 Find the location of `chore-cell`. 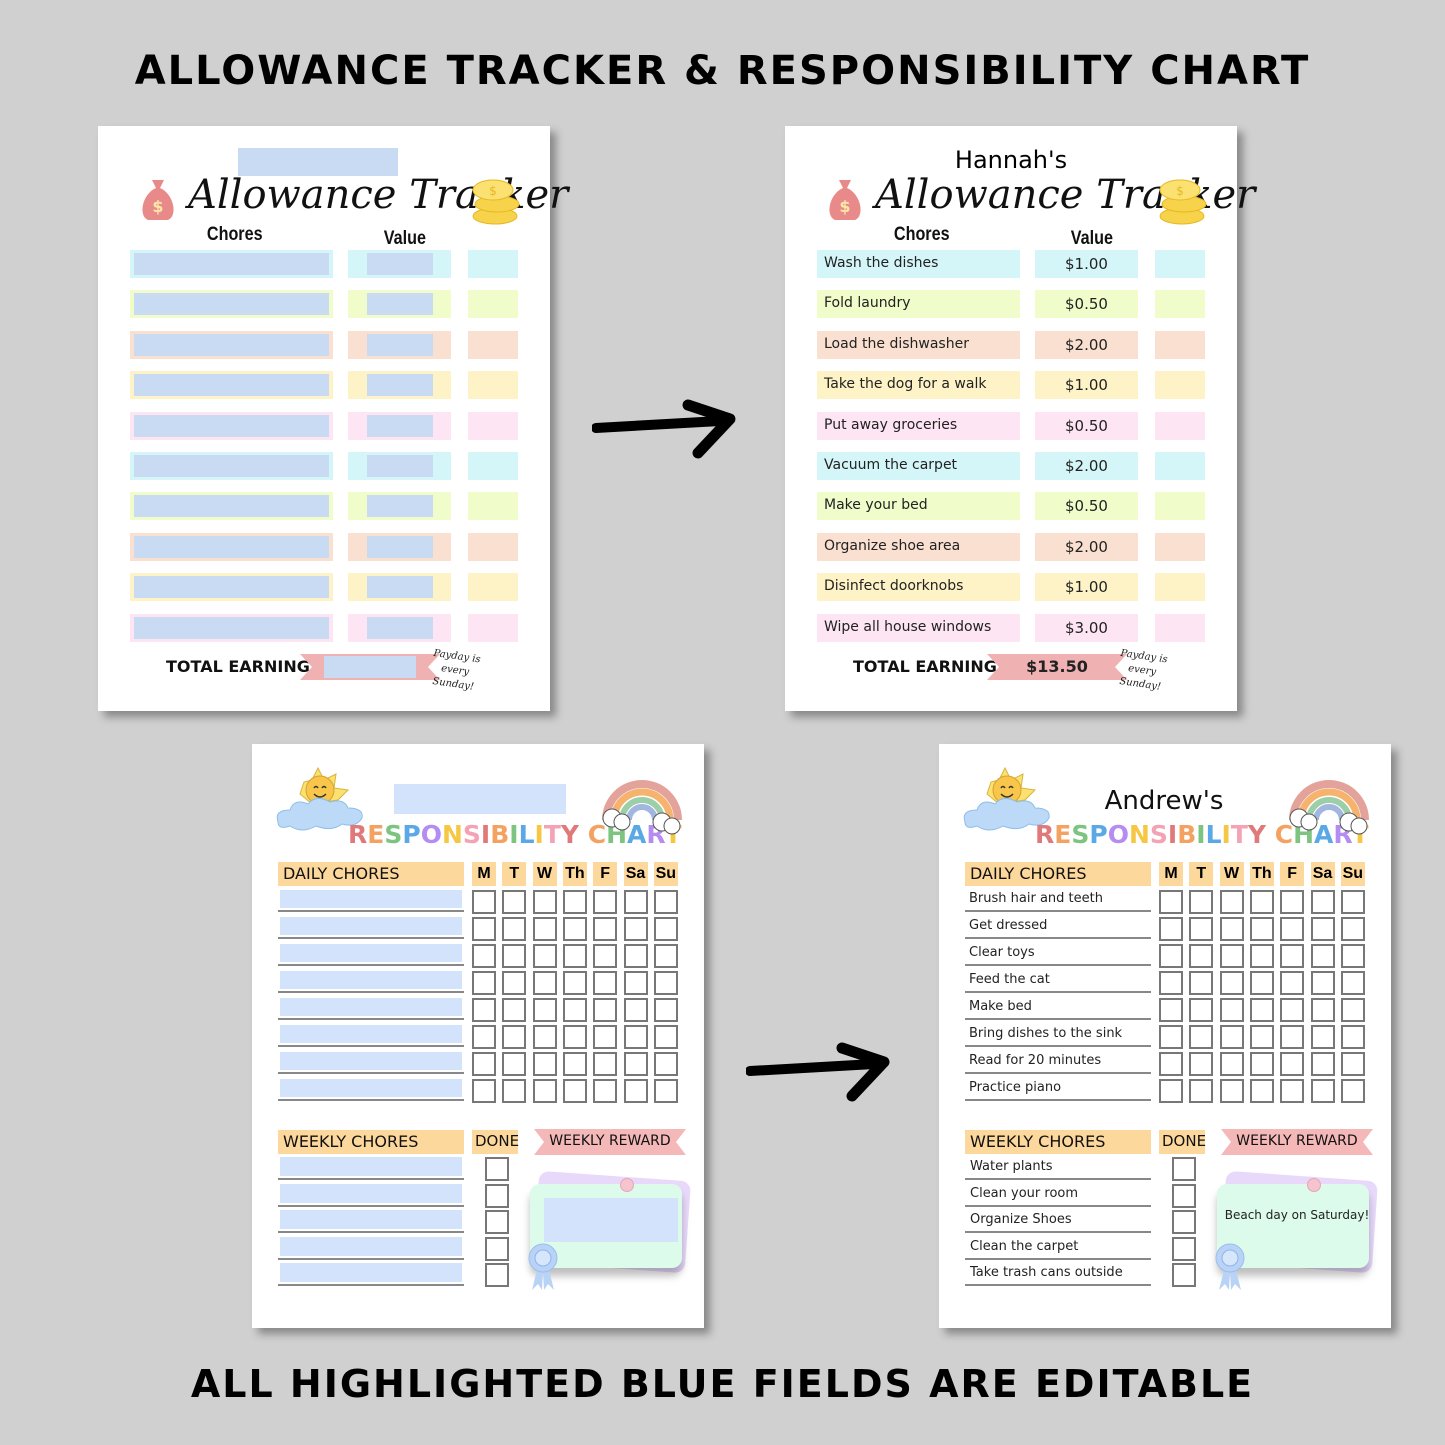

chore-cell is located at coordinates (231, 264).